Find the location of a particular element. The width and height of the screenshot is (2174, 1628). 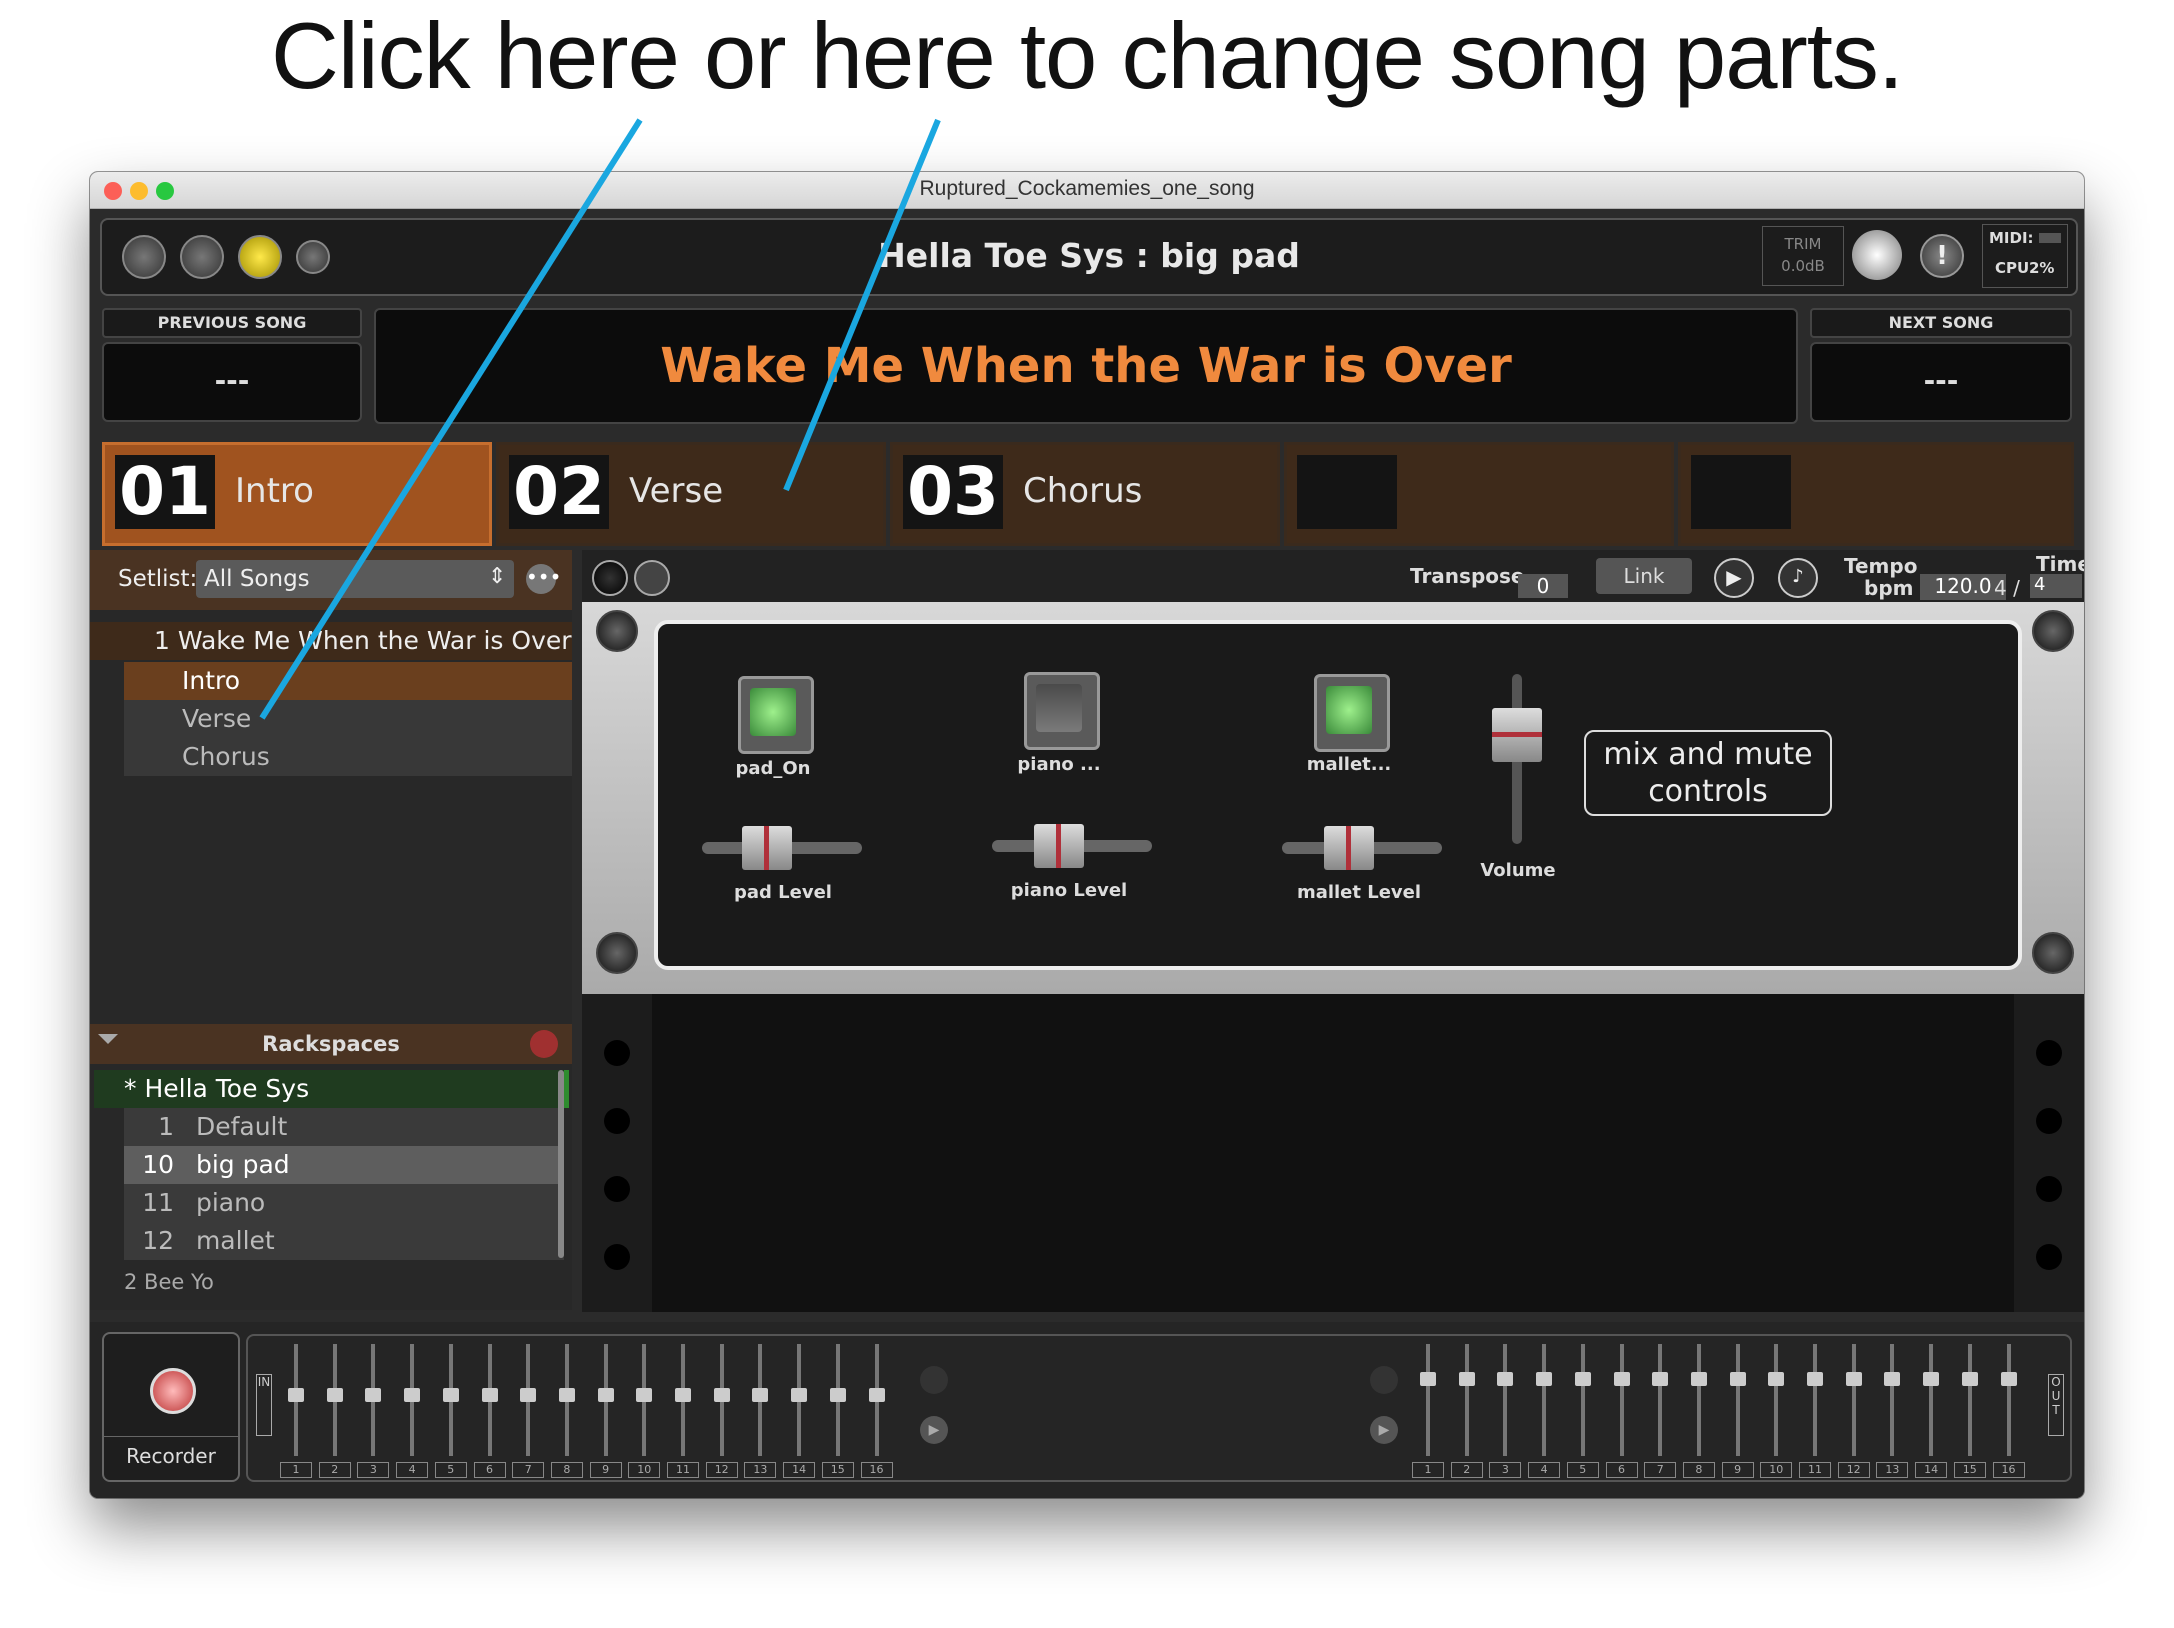

callout-lines is located at coordinates (600, 419).